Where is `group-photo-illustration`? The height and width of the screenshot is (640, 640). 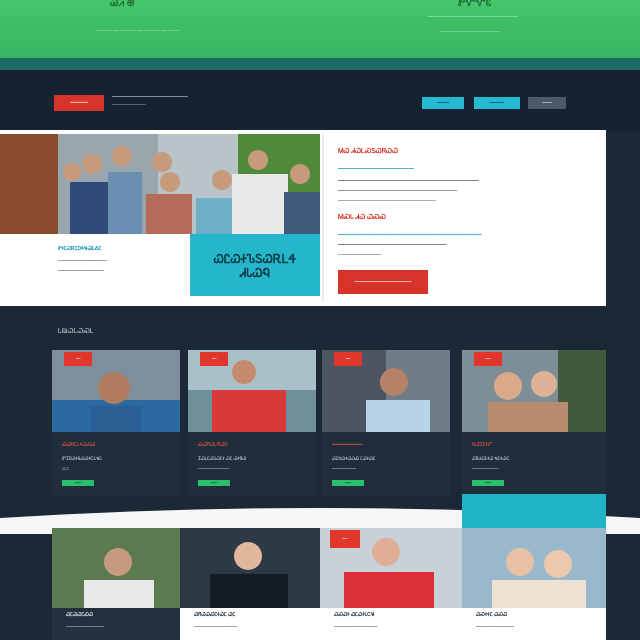 group-photo-illustration is located at coordinates (160, 184).